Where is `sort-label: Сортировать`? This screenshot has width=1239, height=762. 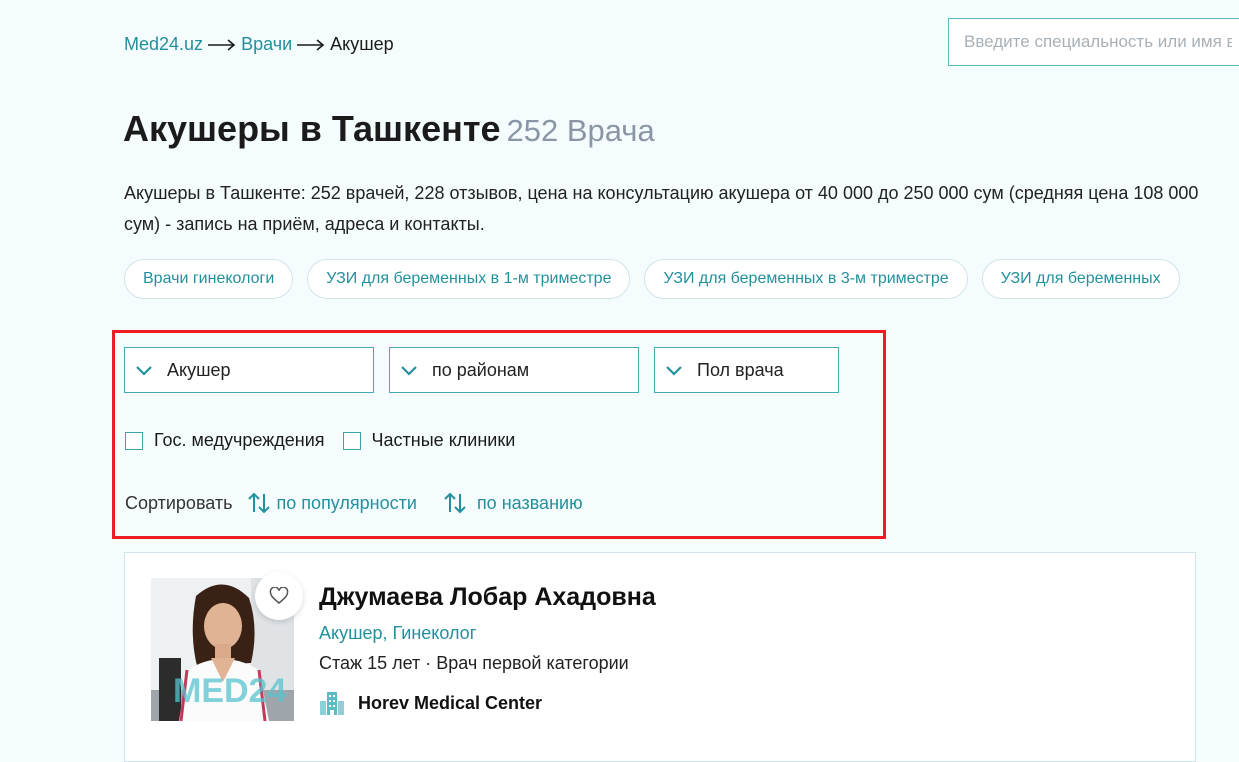 sort-label: Сортировать is located at coordinates (179, 502).